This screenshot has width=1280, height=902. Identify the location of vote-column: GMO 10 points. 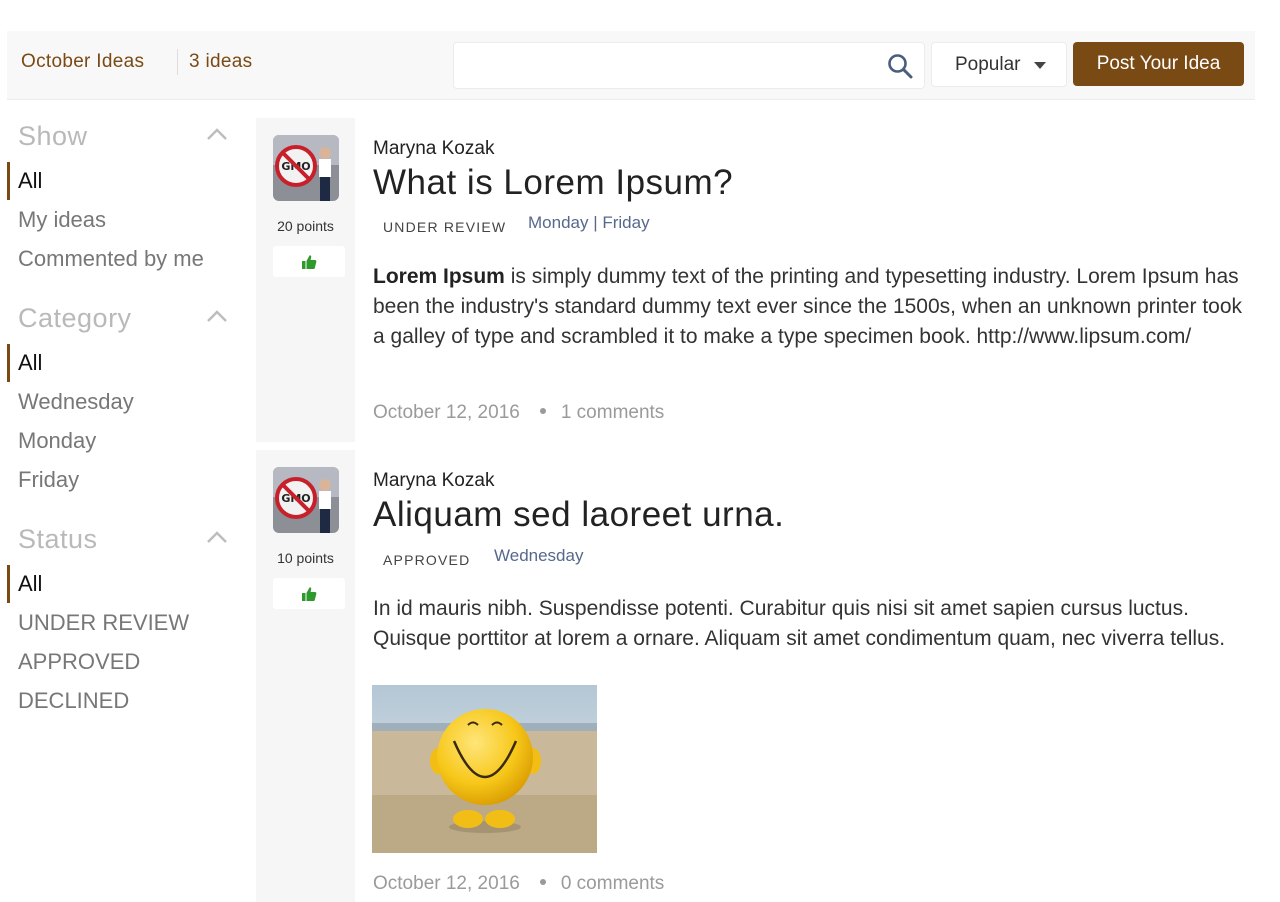
(305, 676).